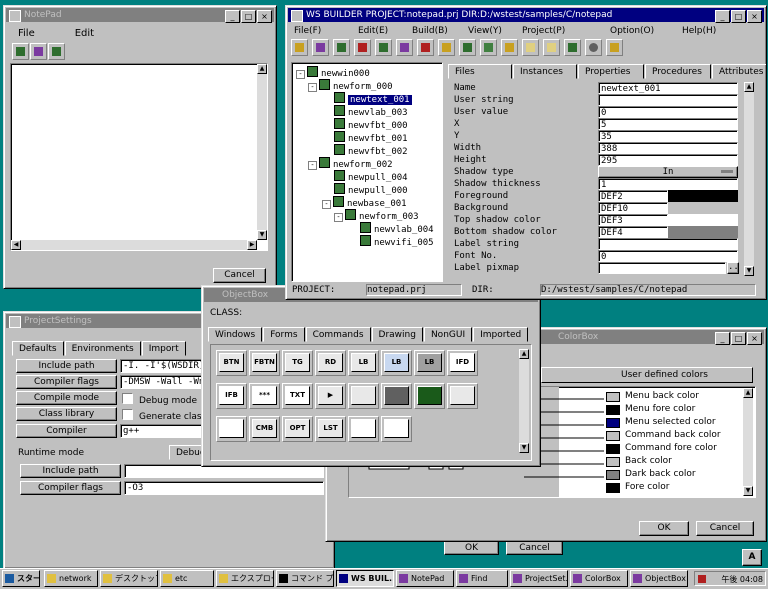  Describe the element at coordinates (134, 245) in the screenshot. I see `horizontal-scrollbar: ◀ ▶` at that location.